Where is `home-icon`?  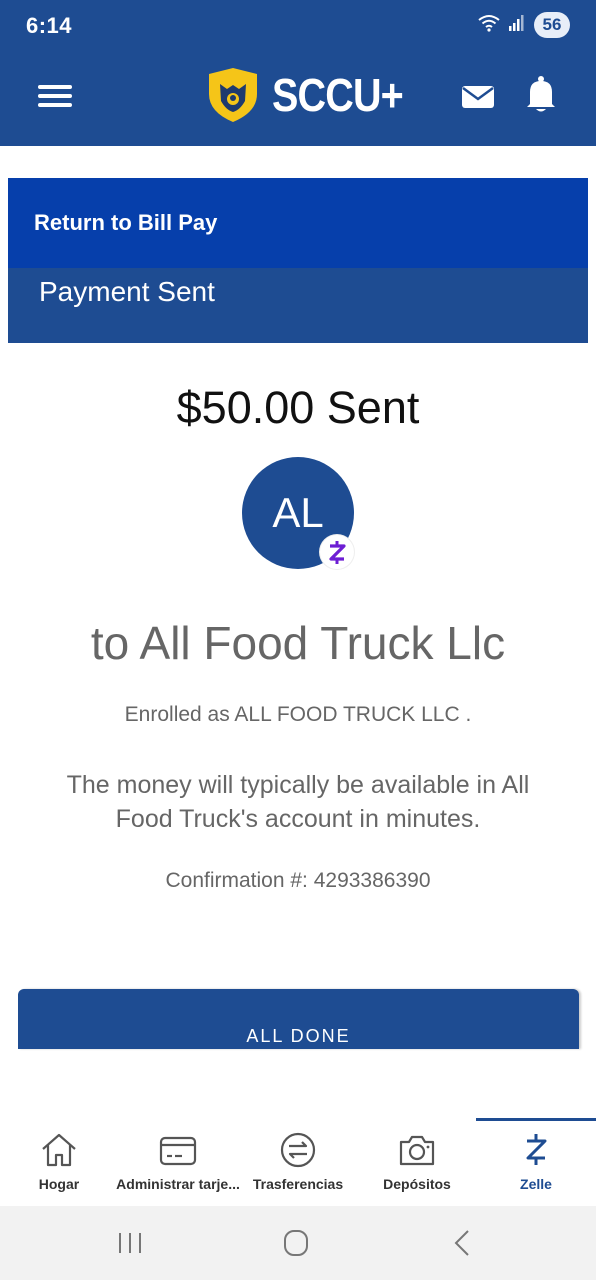 home-icon is located at coordinates (59, 1150).